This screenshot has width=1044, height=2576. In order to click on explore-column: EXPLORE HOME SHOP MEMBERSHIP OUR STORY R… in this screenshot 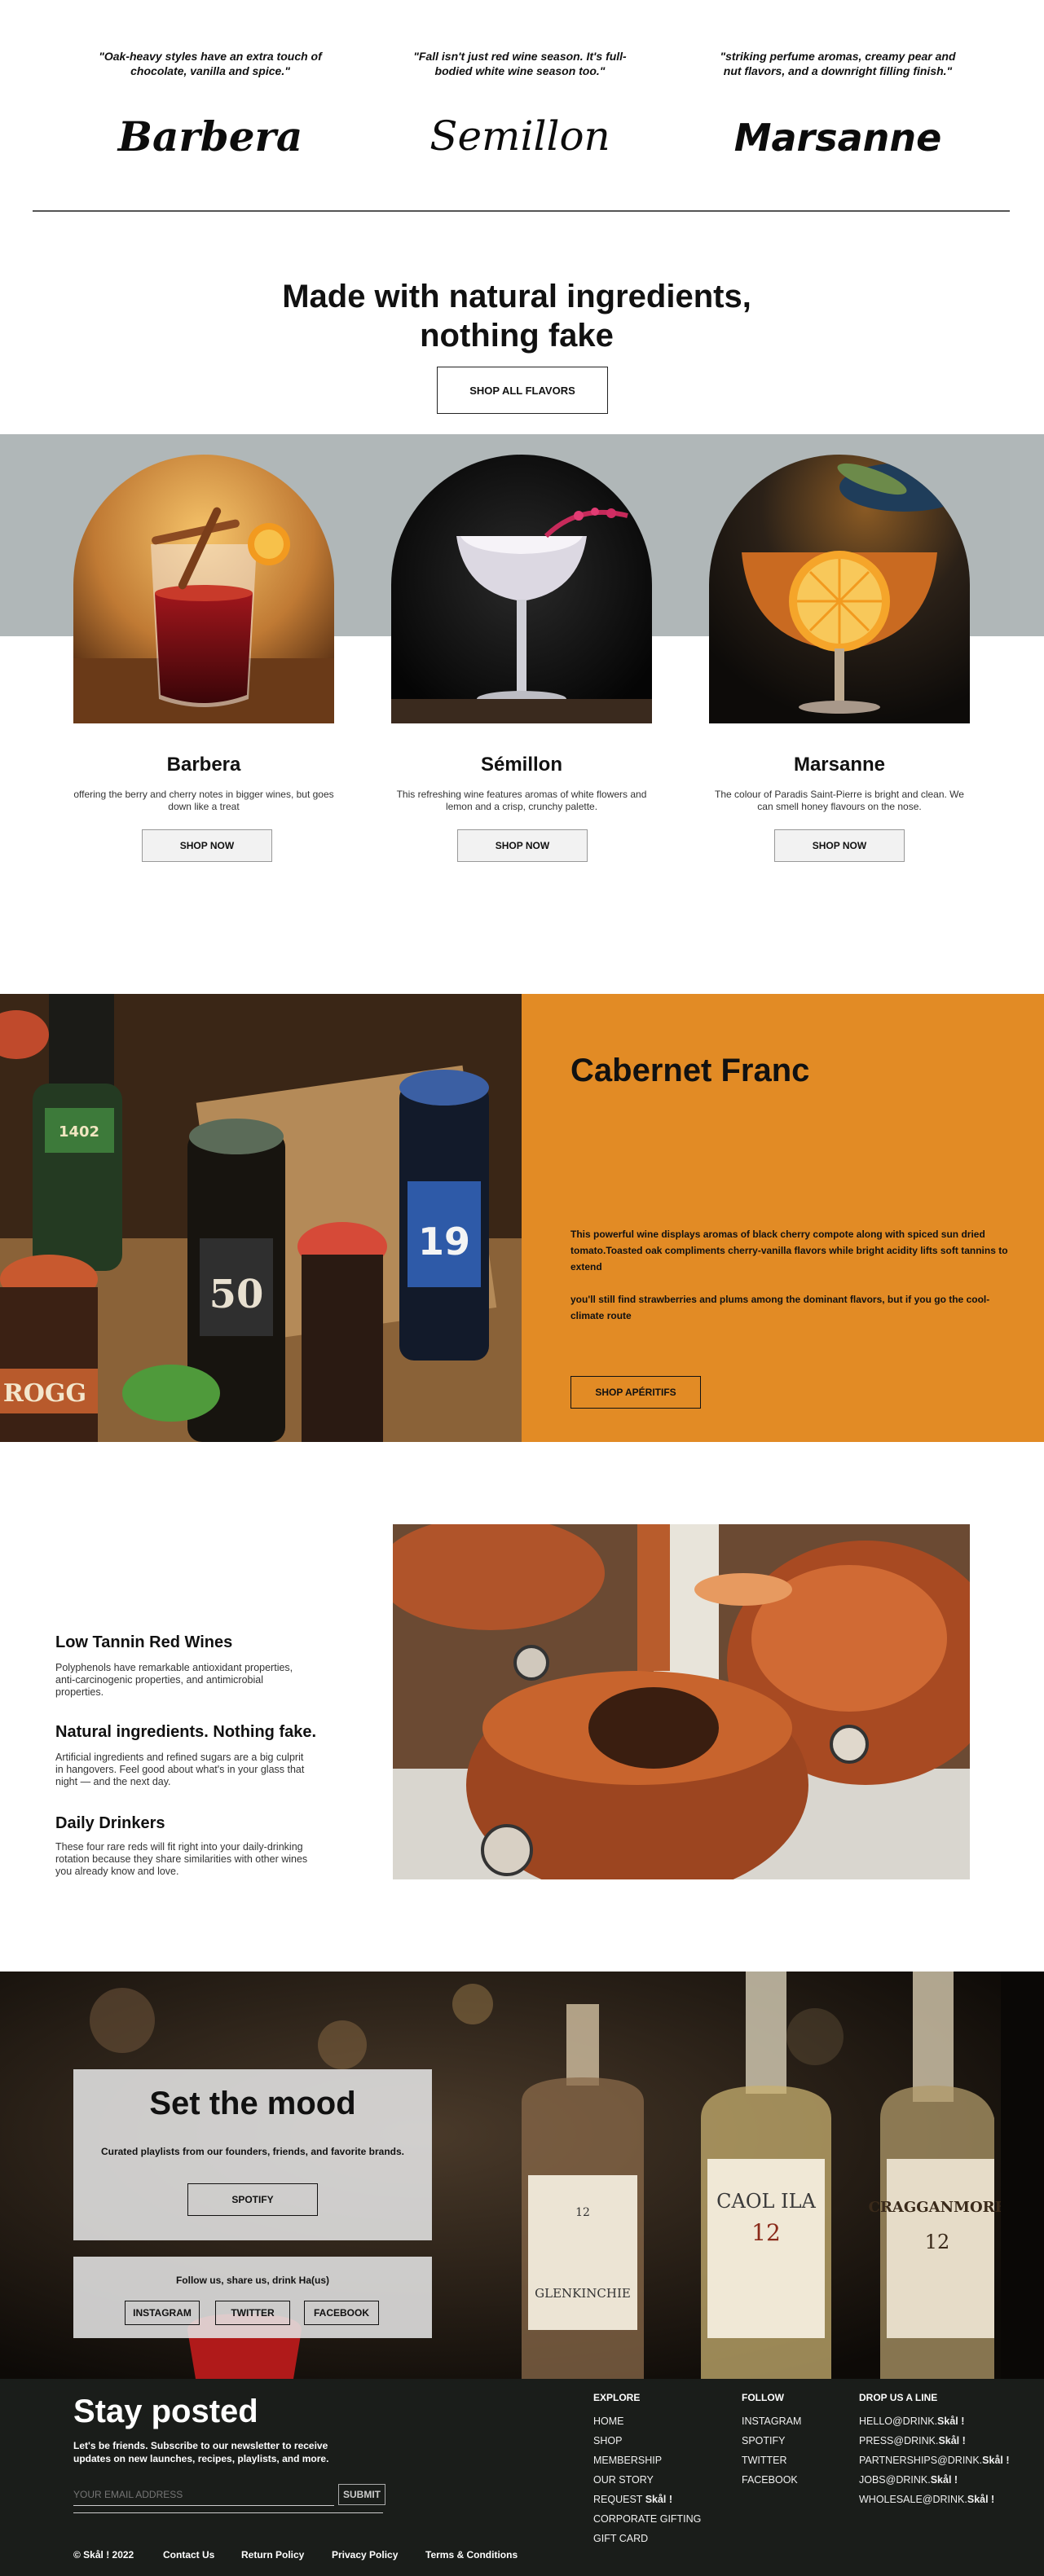, I will do `click(647, 2470)`.